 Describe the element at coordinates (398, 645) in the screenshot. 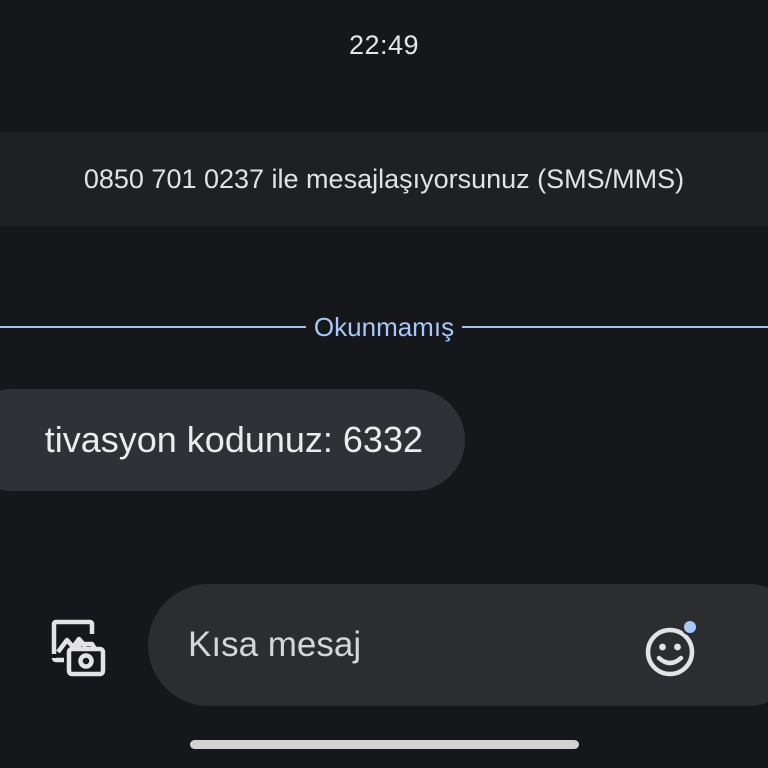

I see `message-input` at that location.